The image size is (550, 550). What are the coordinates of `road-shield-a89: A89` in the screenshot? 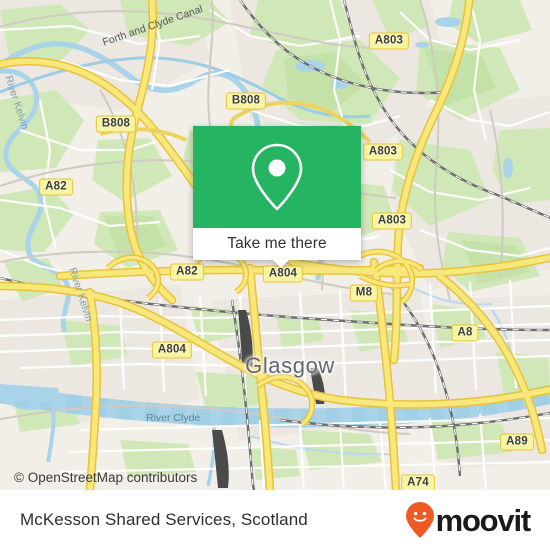 It's located at (517, 442).